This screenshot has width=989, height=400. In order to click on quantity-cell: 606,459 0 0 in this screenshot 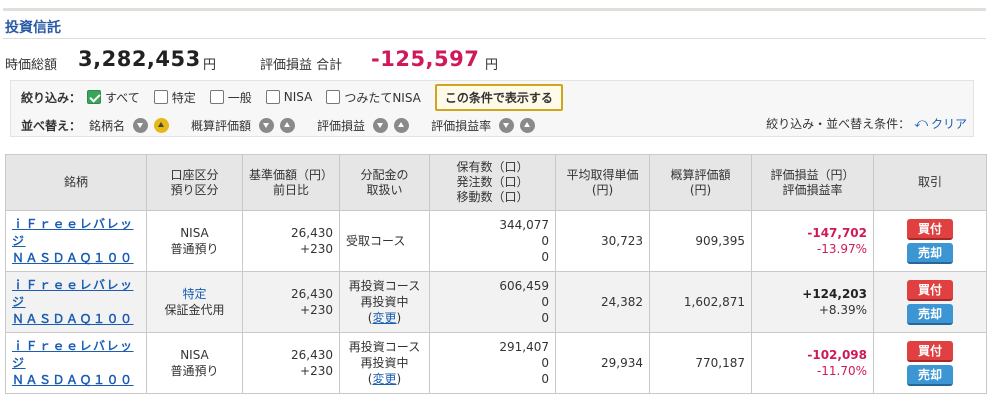, I will do `click(492, 302)`.